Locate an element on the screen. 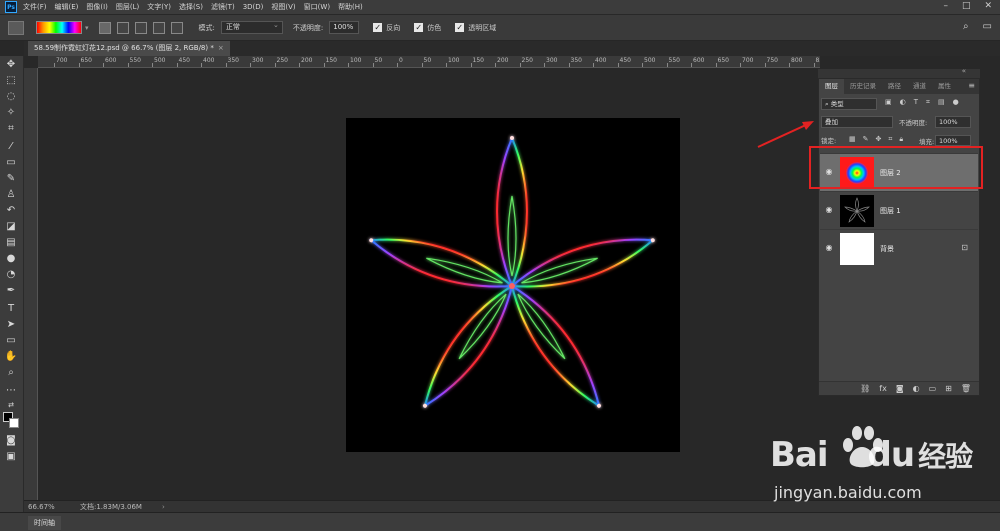 This screenshot has height=531, width=1000. baidu-watermark: Bai du 经验 jingyan.baidu.com is located at coordinates (873, 470).